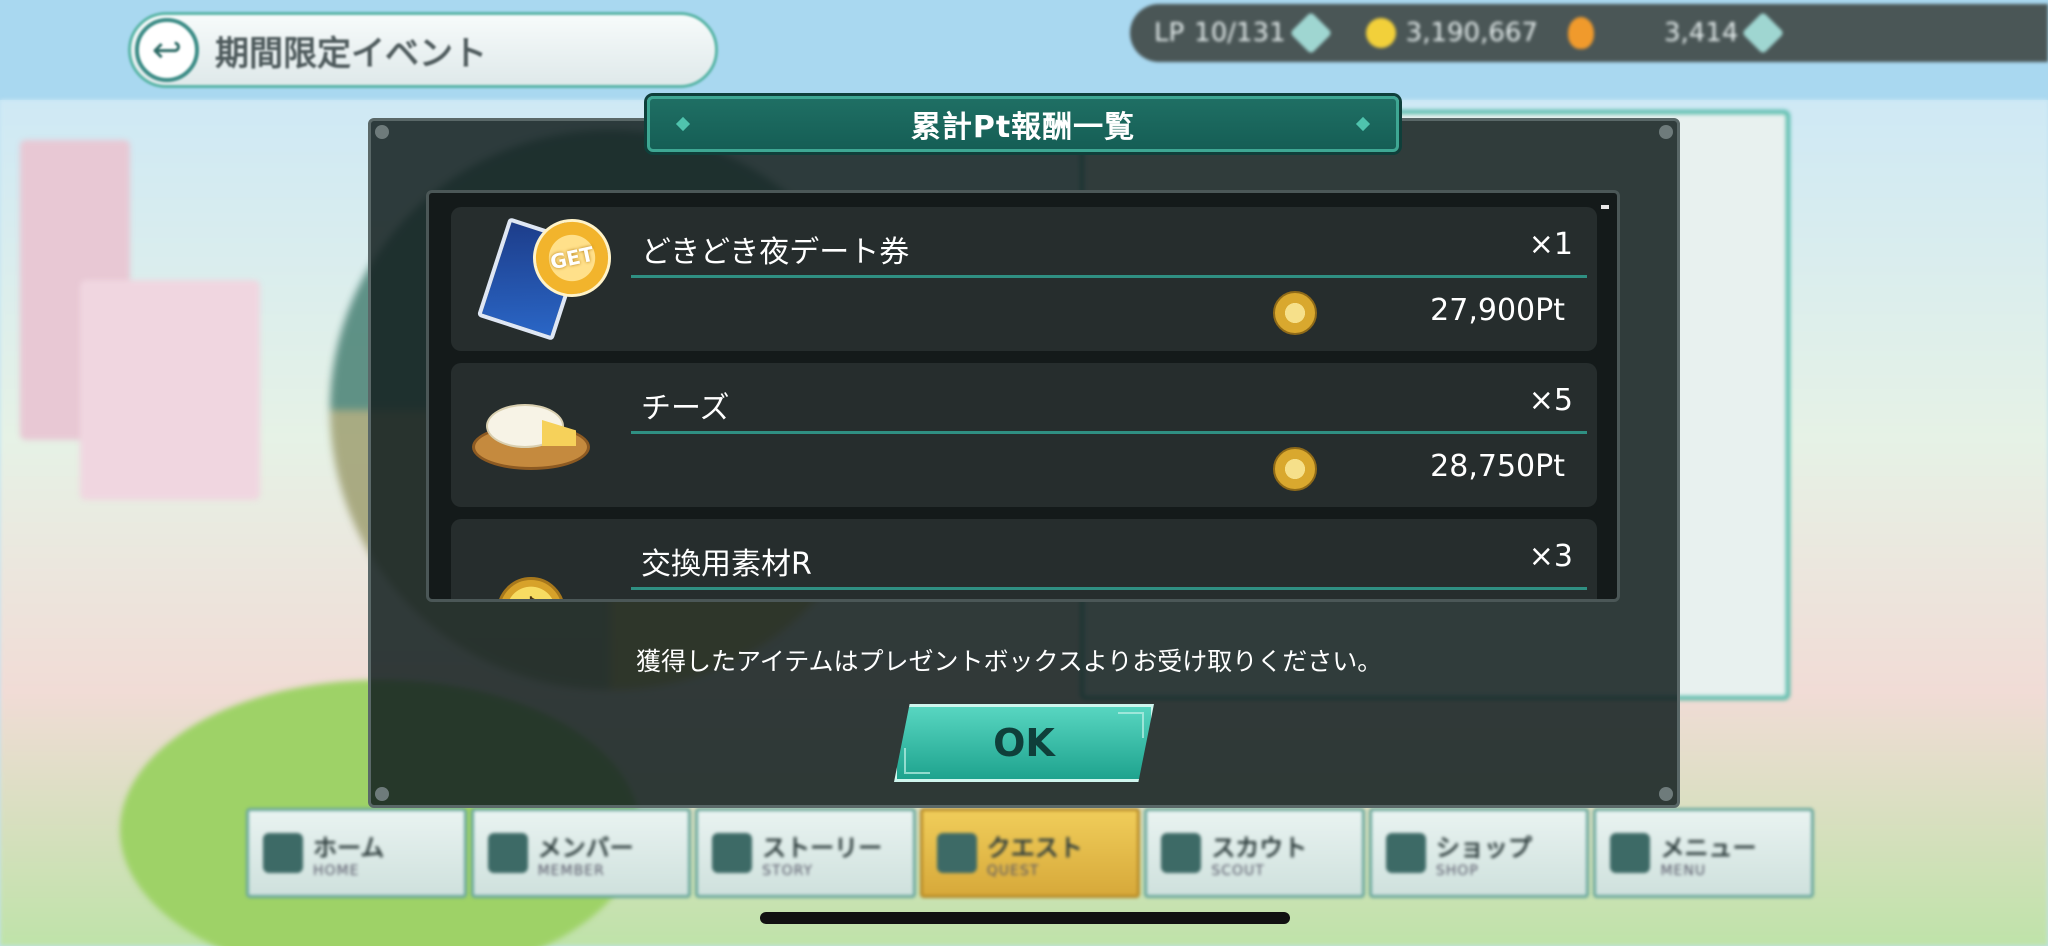  What do you see at coordinates (283, 853) in the screenshot?
I see `home-icon` at bounding box center [283, 853].